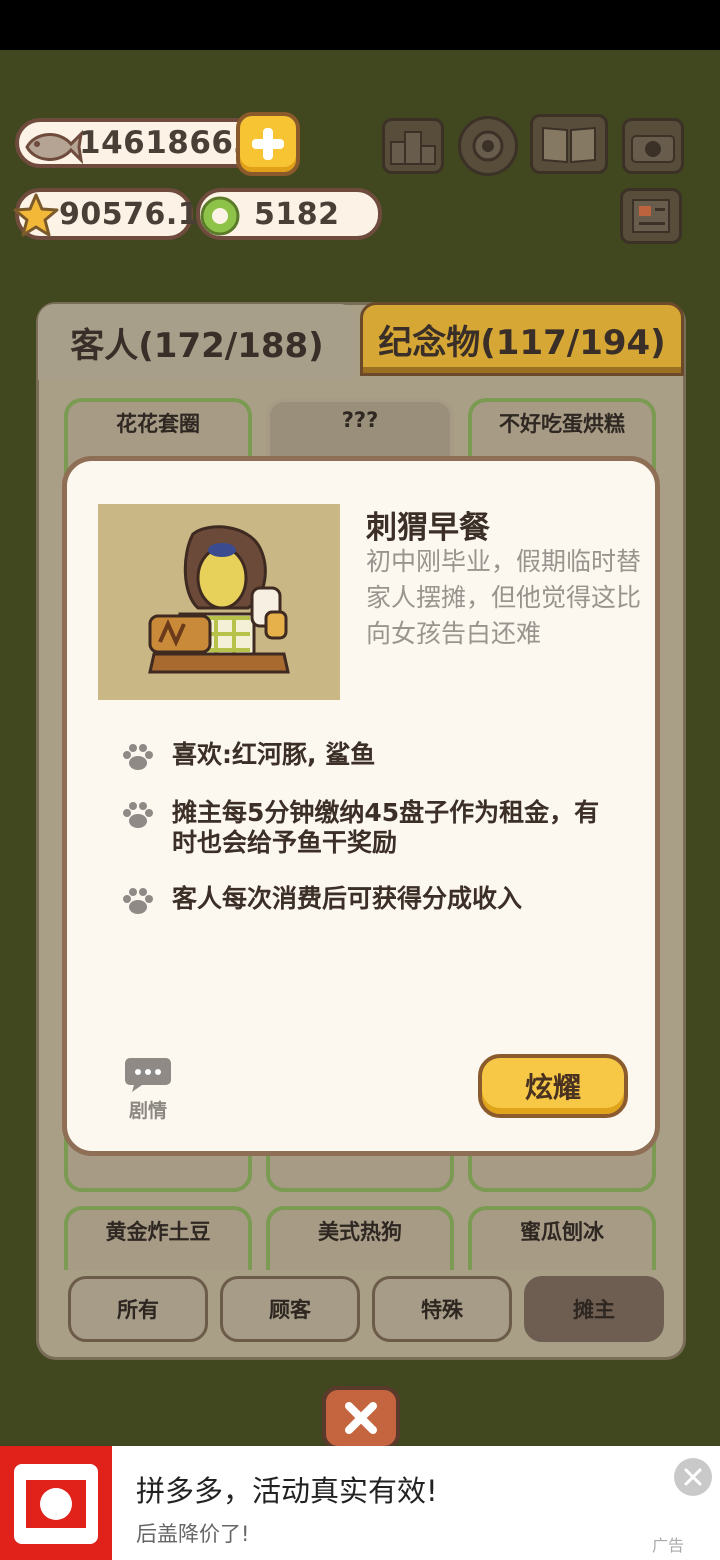 Image resolution: width=720 pixels, height=1560 pixels. I want to click on ranking-button, so click(413, 146).